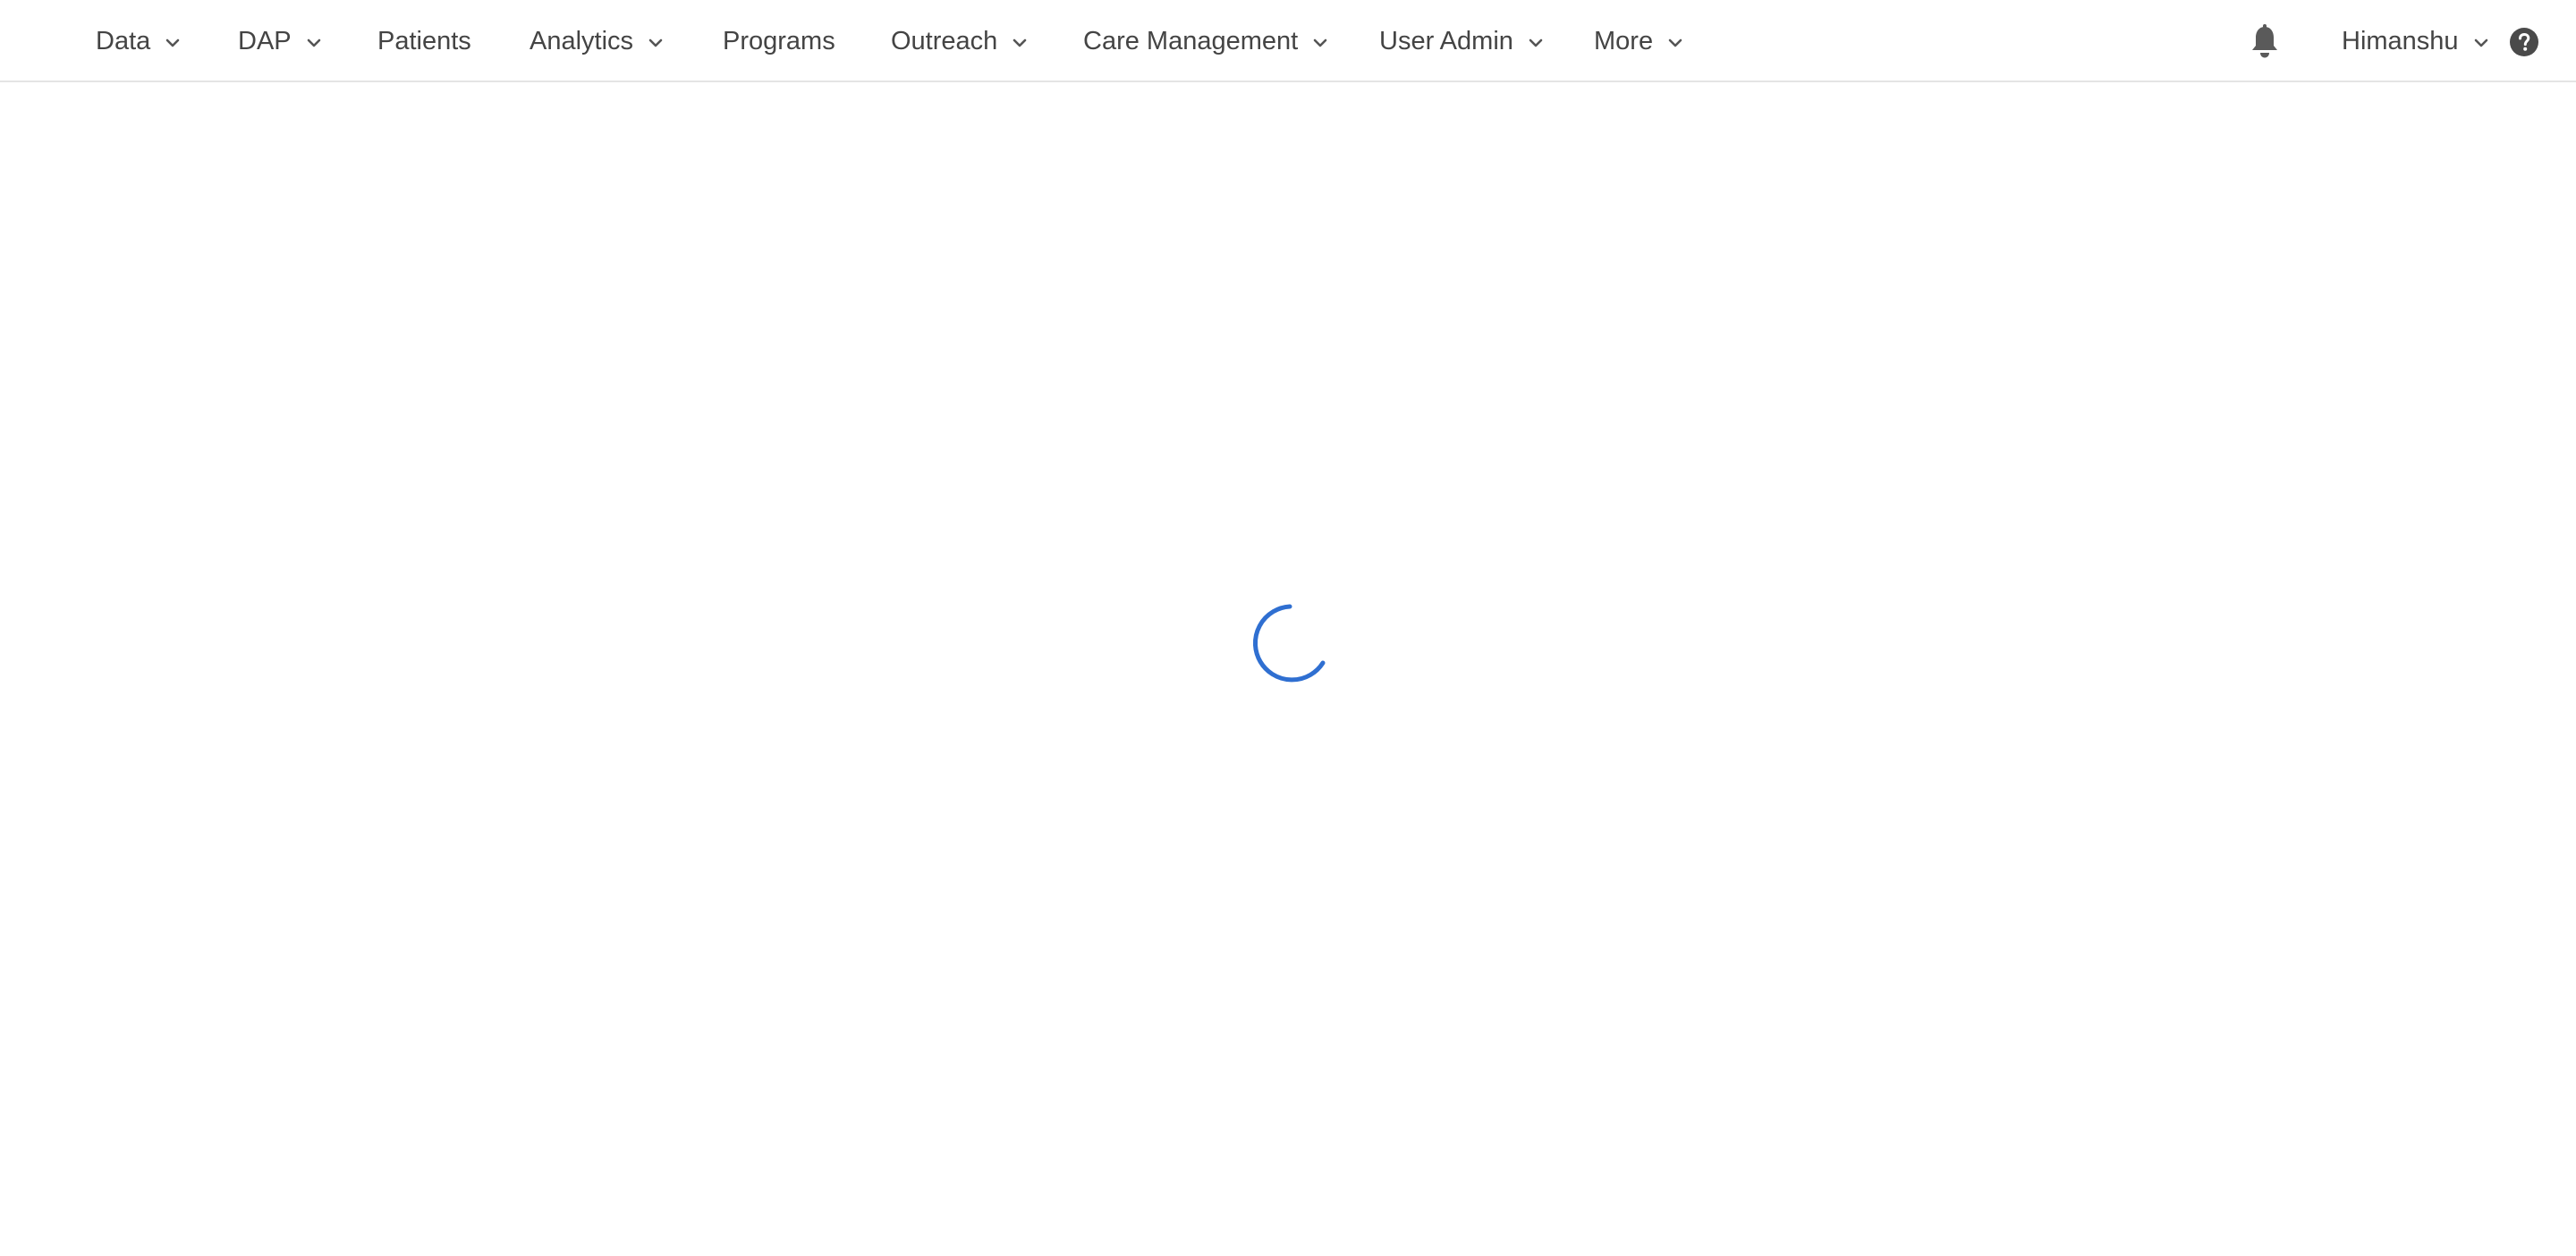 The height and width of the screenshot is (1256, 2576). I want to click on nav-item-analytics: Analytics, so click(597, 41).